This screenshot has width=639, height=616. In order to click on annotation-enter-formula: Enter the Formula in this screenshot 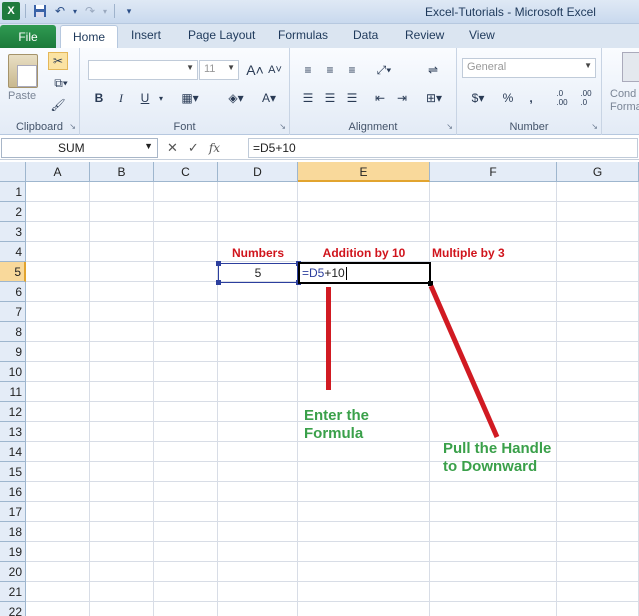, I will do `click(336, 425)`.